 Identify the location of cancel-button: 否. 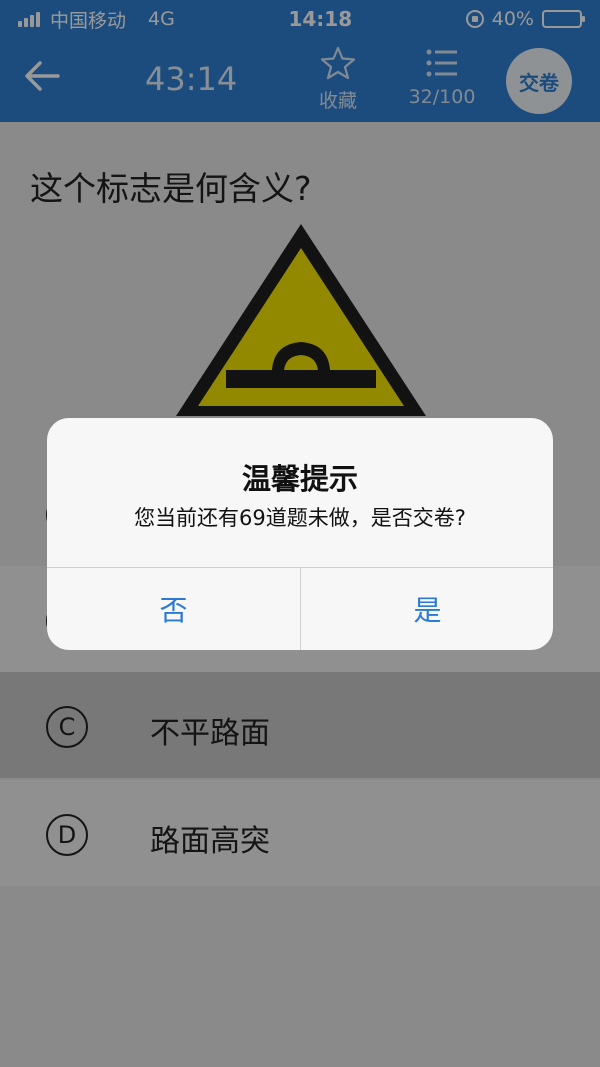
(173, 609).